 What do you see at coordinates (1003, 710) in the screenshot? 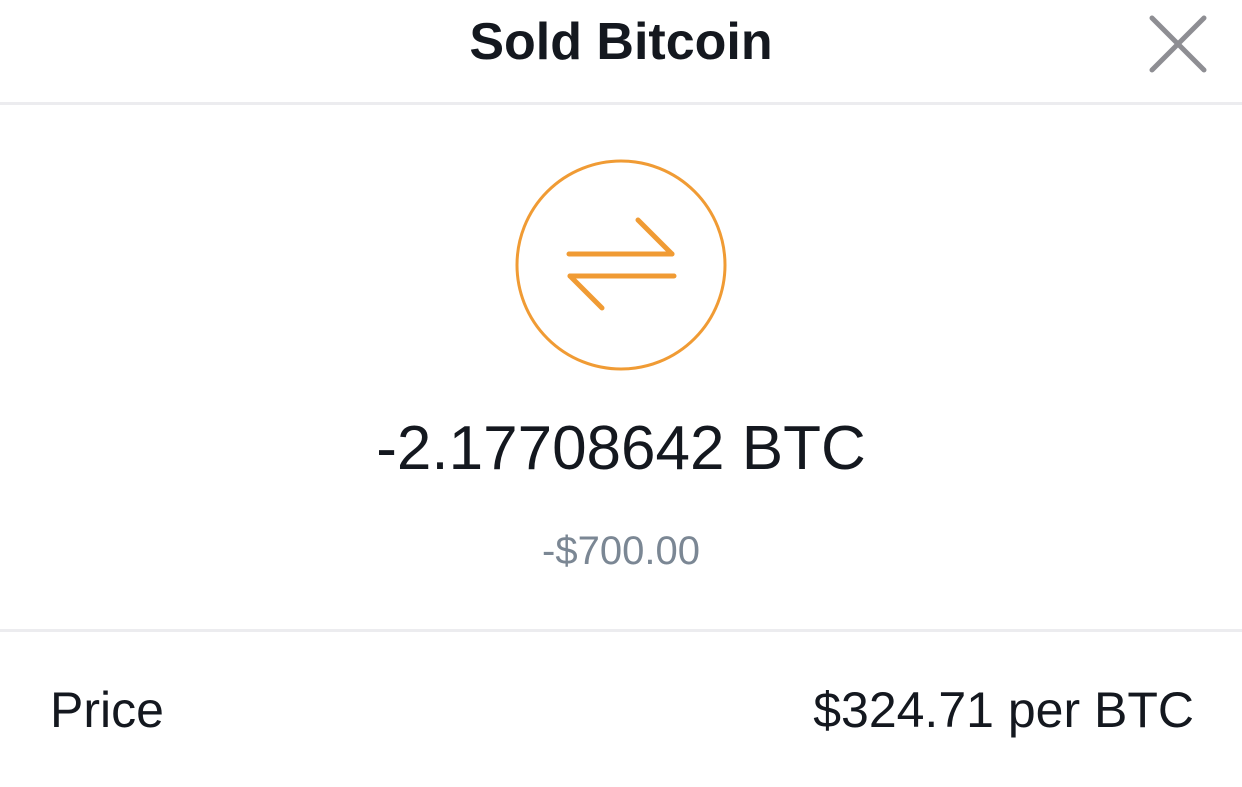
I see `detail-value: $324.71 per BTC` at bounding box center [1003, 710].